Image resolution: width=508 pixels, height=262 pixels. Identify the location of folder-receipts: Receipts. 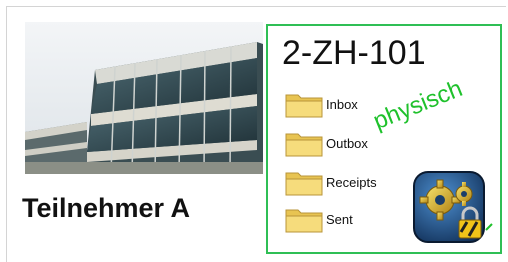
(330, 182).